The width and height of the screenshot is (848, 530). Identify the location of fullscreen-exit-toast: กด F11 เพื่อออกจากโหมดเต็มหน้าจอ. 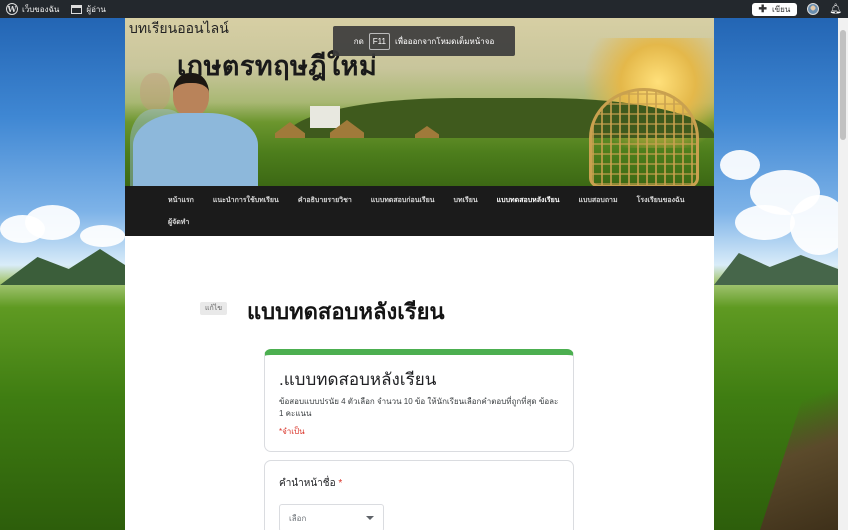
(424, 41).